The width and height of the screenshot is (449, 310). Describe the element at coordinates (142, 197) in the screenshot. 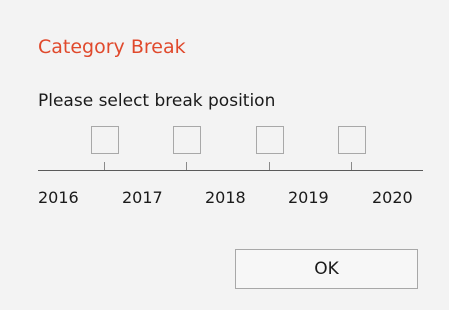

I see `year-label: 2017` at that location.